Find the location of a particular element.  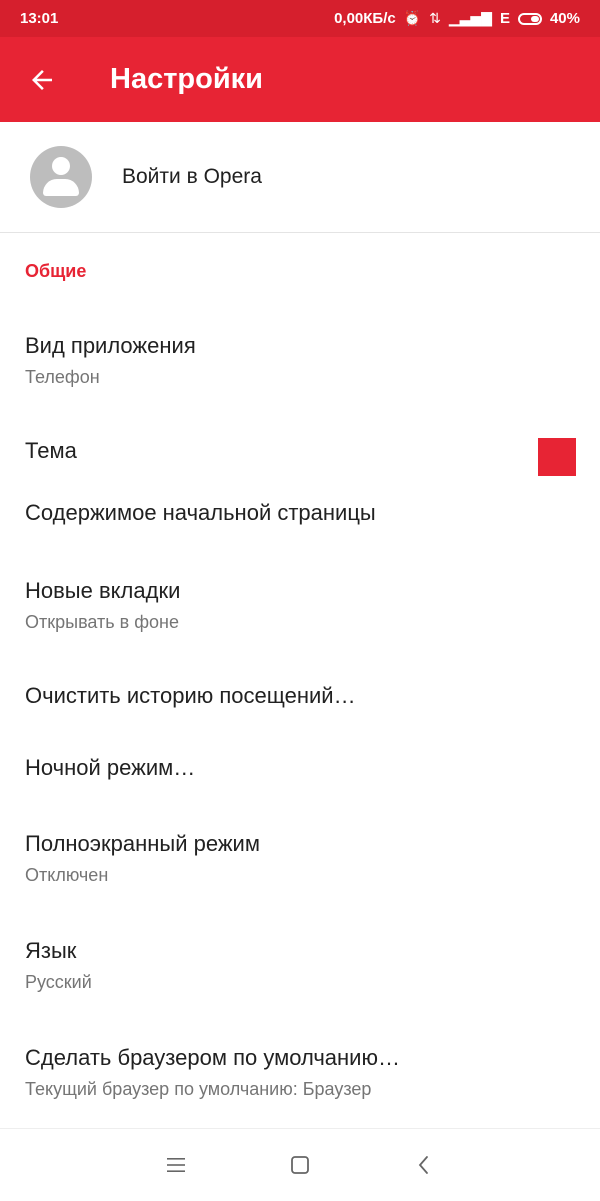

setting-start-page-content: Содержимое начальной страницы is located at coordinates (300, 513).